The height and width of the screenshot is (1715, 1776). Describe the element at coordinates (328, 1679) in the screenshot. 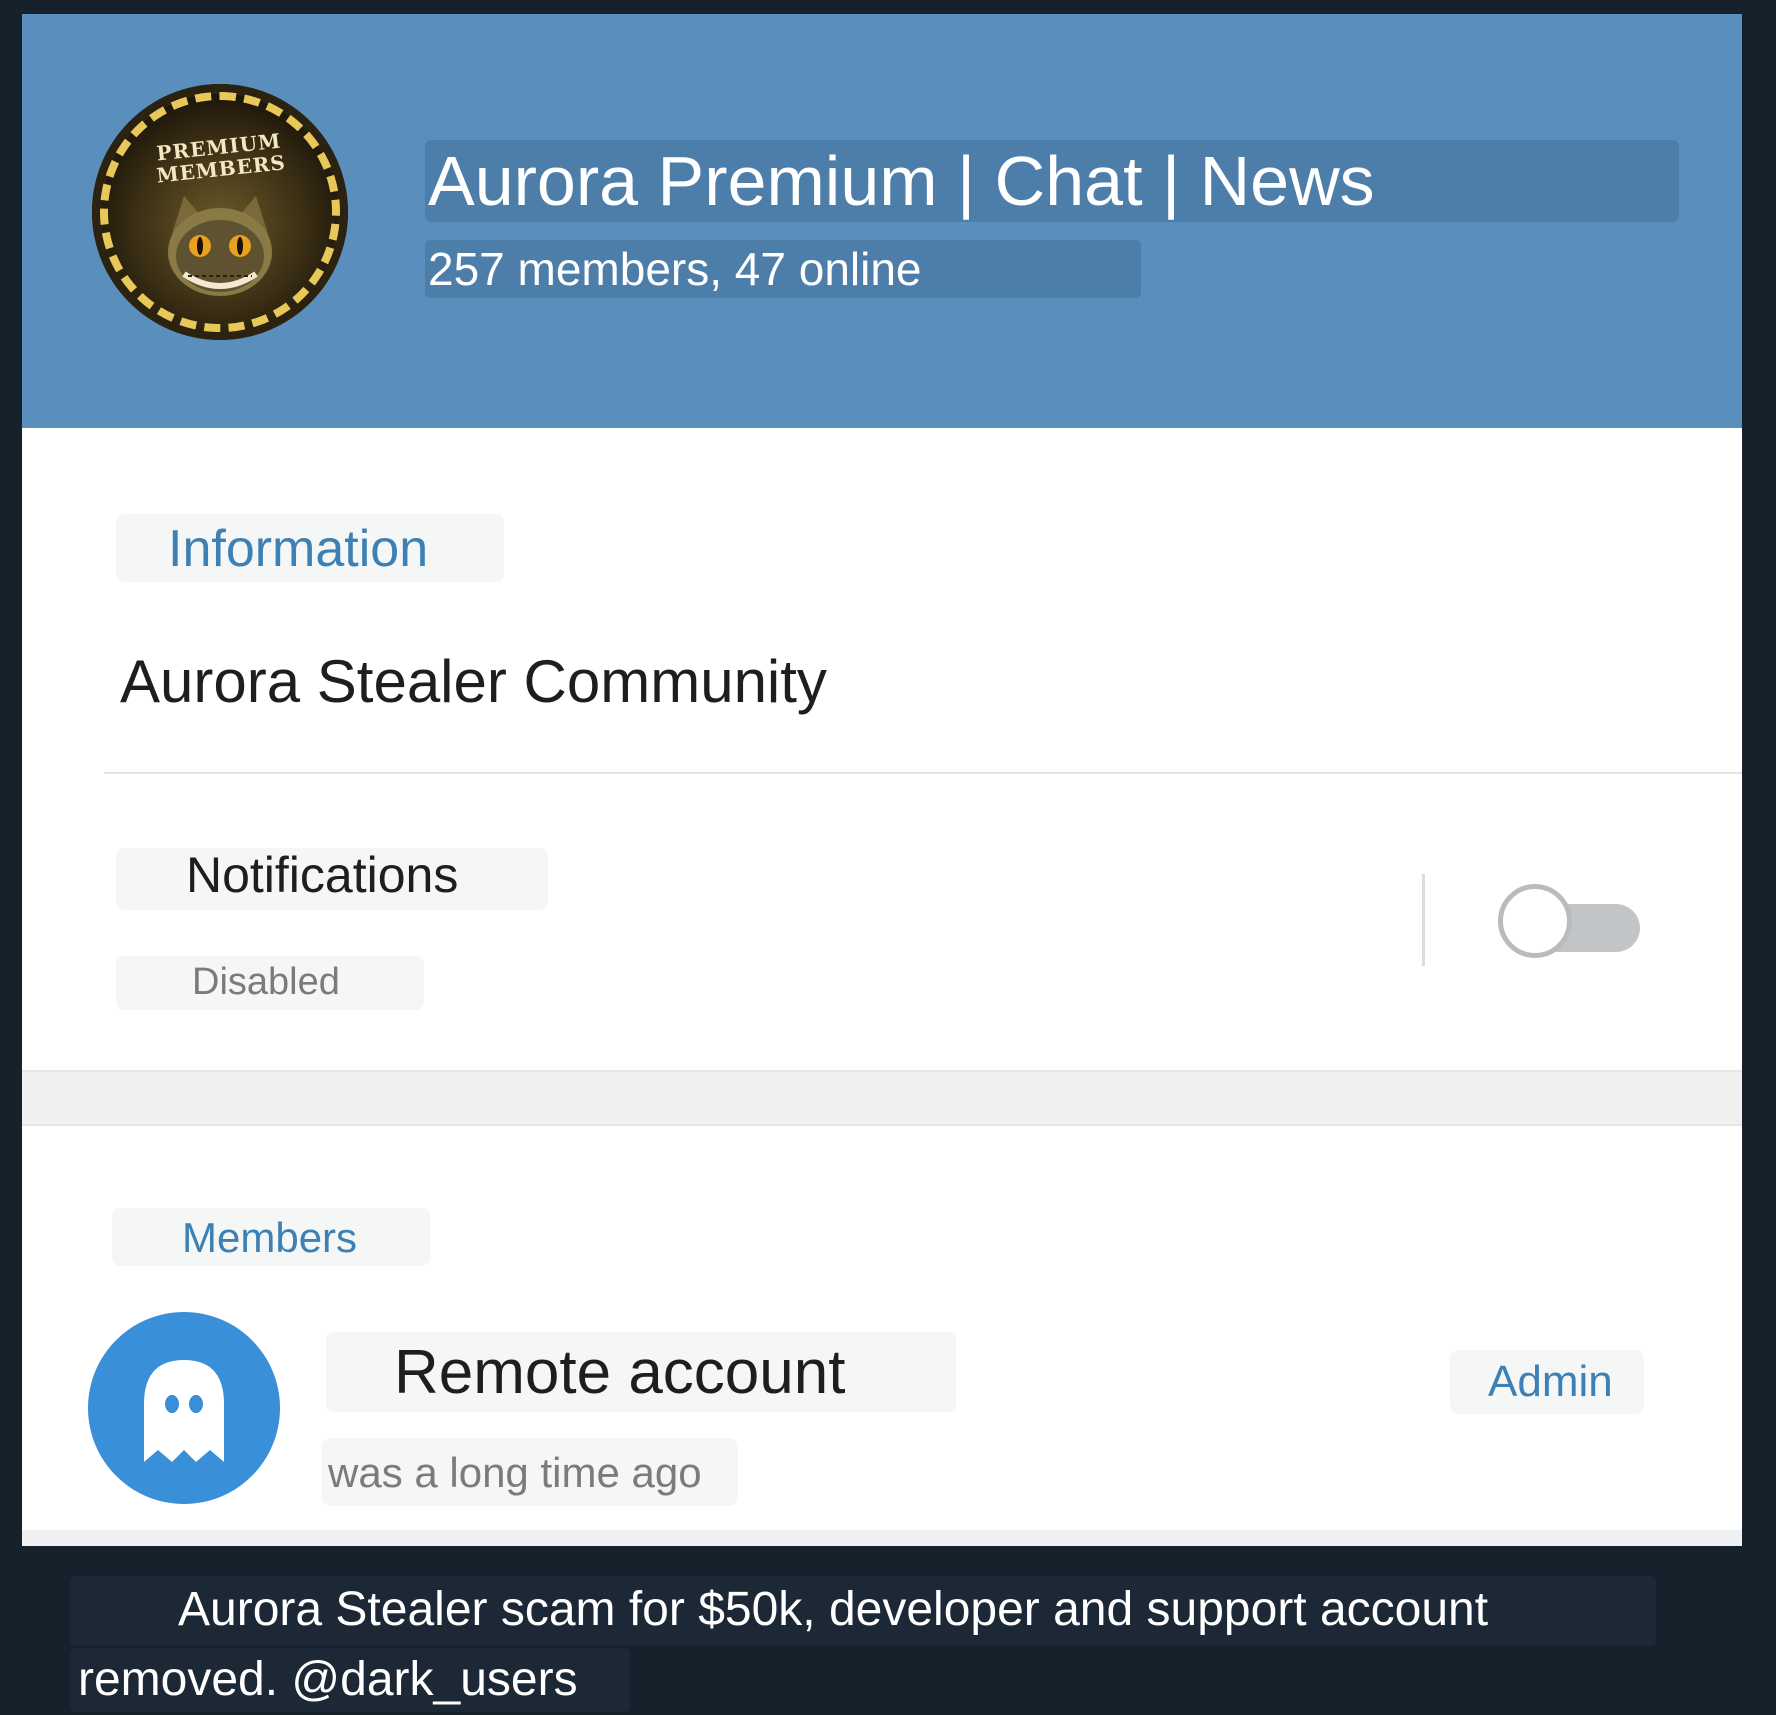

I see `caption-line2: removed. @dark_users` at that location.